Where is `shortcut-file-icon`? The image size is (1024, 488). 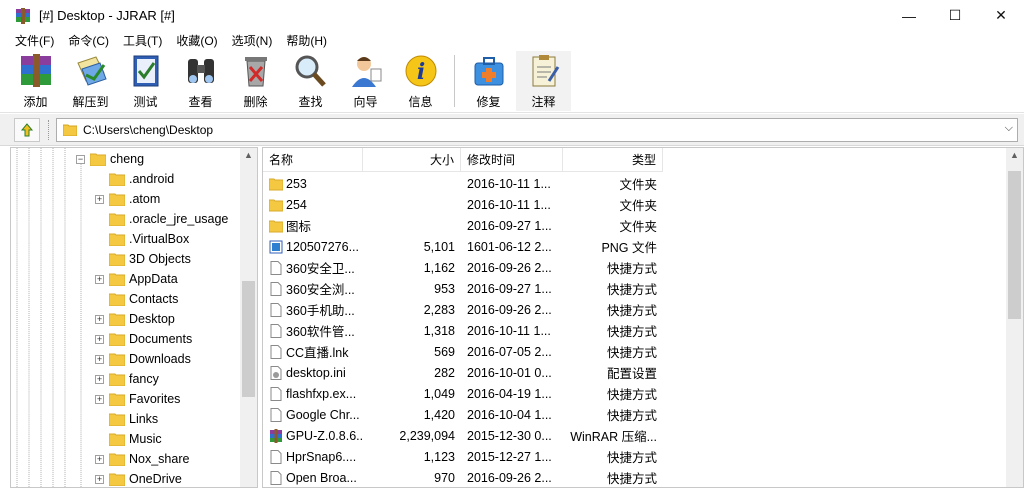
shortcut-file-icon is located at coordinates (276, 456).